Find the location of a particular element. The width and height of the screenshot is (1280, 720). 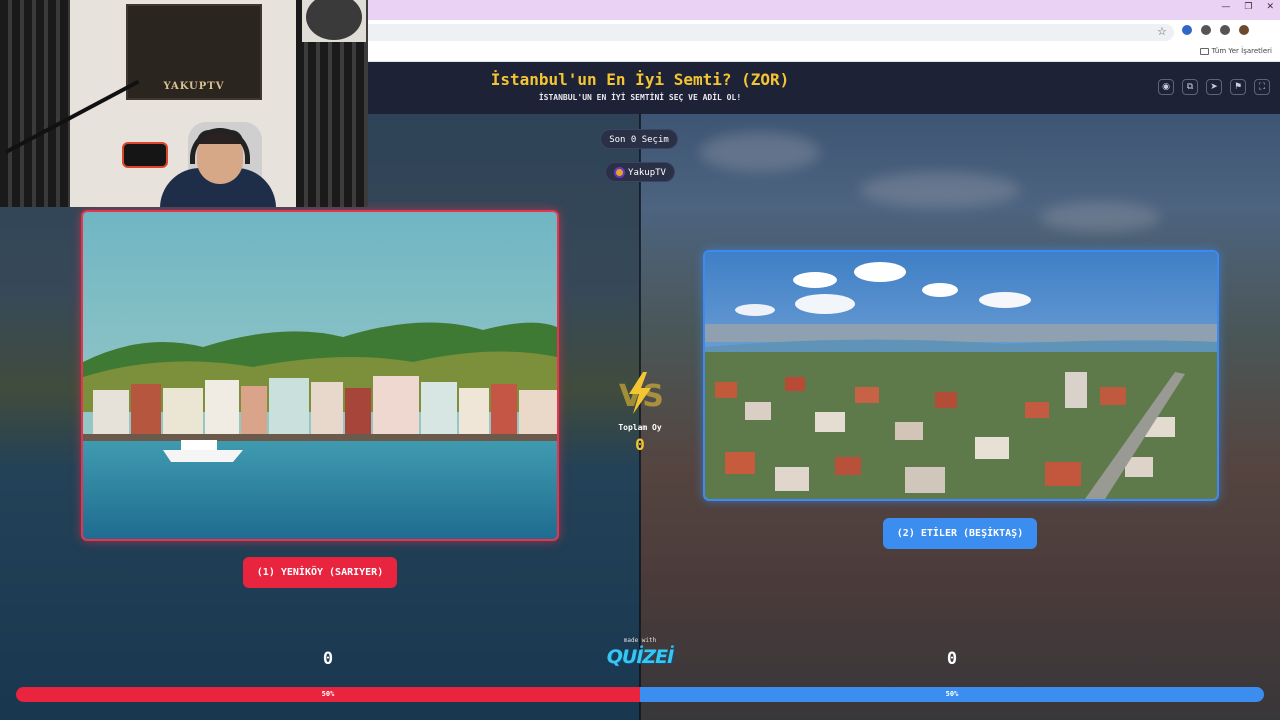

wall-poster: YAKUPTV is located at coordinates (194, 52).